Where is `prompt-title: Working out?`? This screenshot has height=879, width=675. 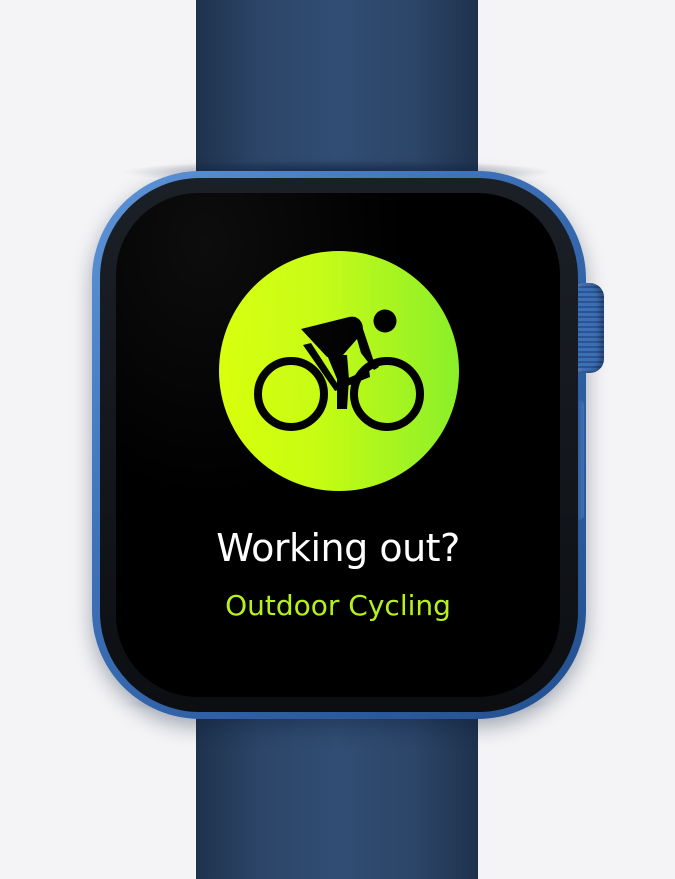 prompt-title: Working out? is located at coordinates (338, 548).